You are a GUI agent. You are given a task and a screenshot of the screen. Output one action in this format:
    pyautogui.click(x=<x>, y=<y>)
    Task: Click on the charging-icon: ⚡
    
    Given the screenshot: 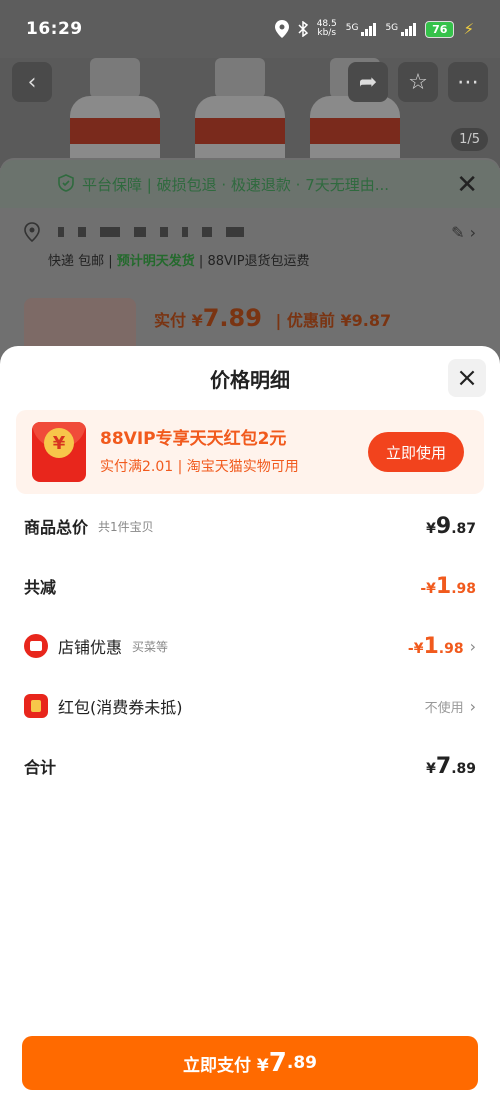 What is the action you would take?
    pyautogui.click(x=468, y=29)
    